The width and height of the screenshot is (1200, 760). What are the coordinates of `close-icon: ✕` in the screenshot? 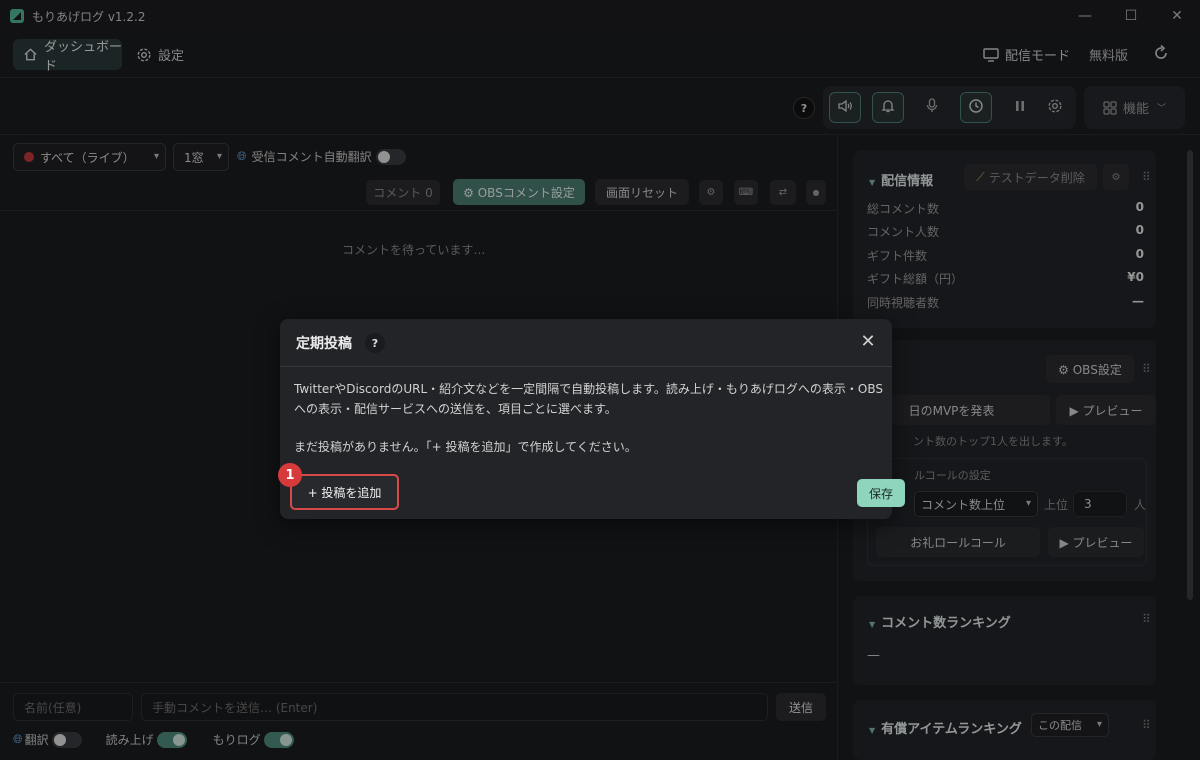 It's located at (868, 341).